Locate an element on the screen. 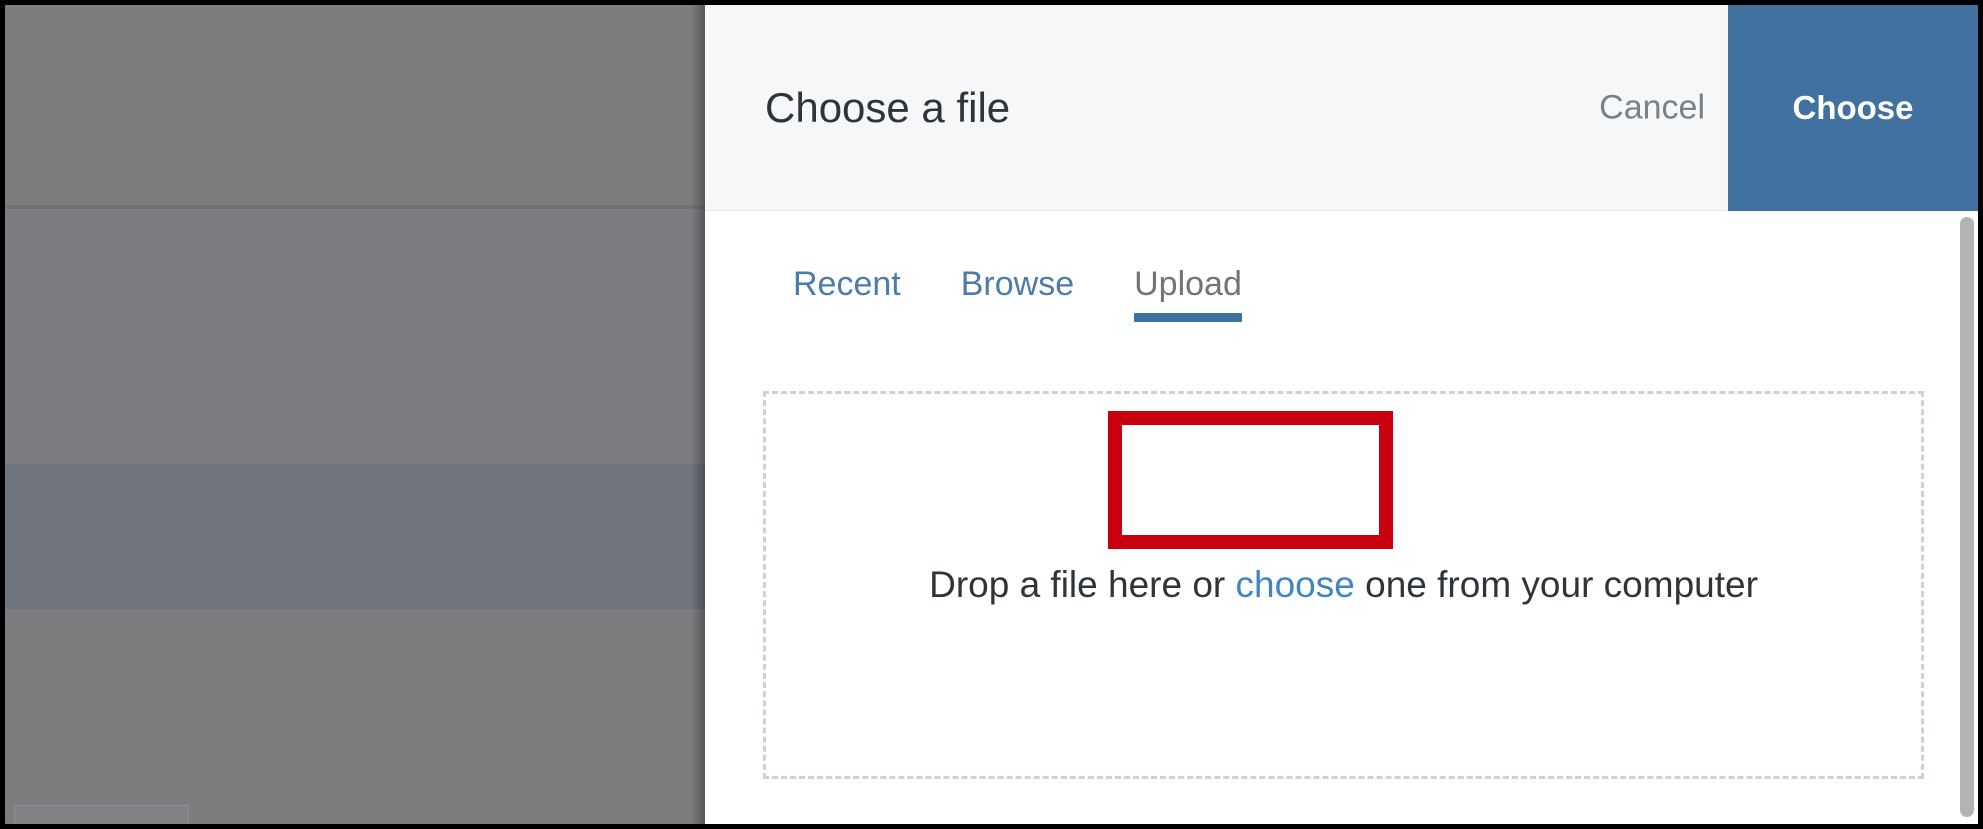 The height and width of the screenshot is (829, 1983). backdrop-band-top is located at coordinates (355, 105).